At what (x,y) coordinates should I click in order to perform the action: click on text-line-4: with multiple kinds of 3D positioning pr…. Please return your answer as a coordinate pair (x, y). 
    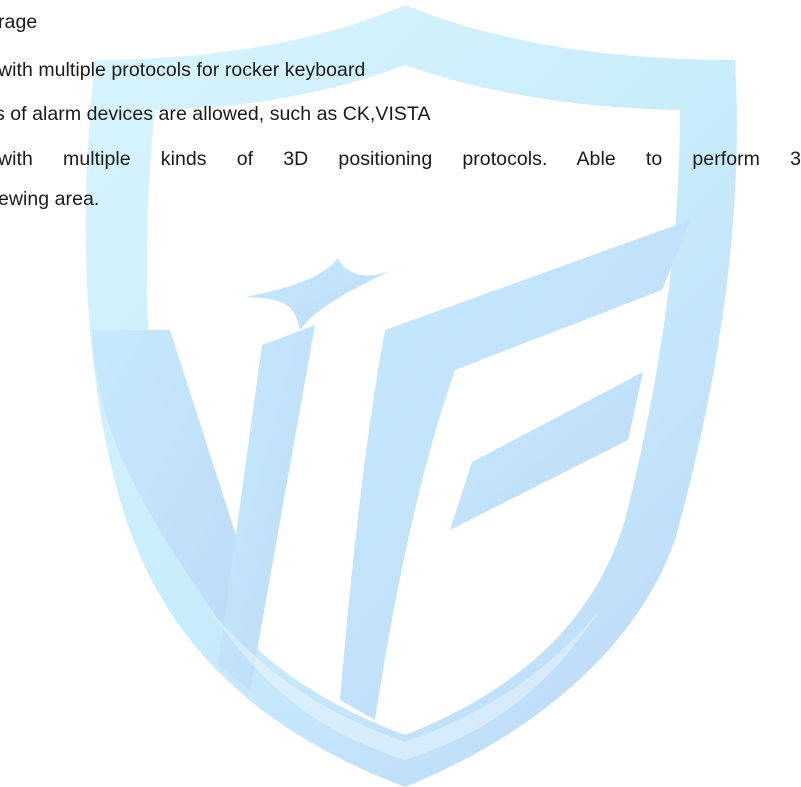
    Looking at the image, I should click on (400, 159).